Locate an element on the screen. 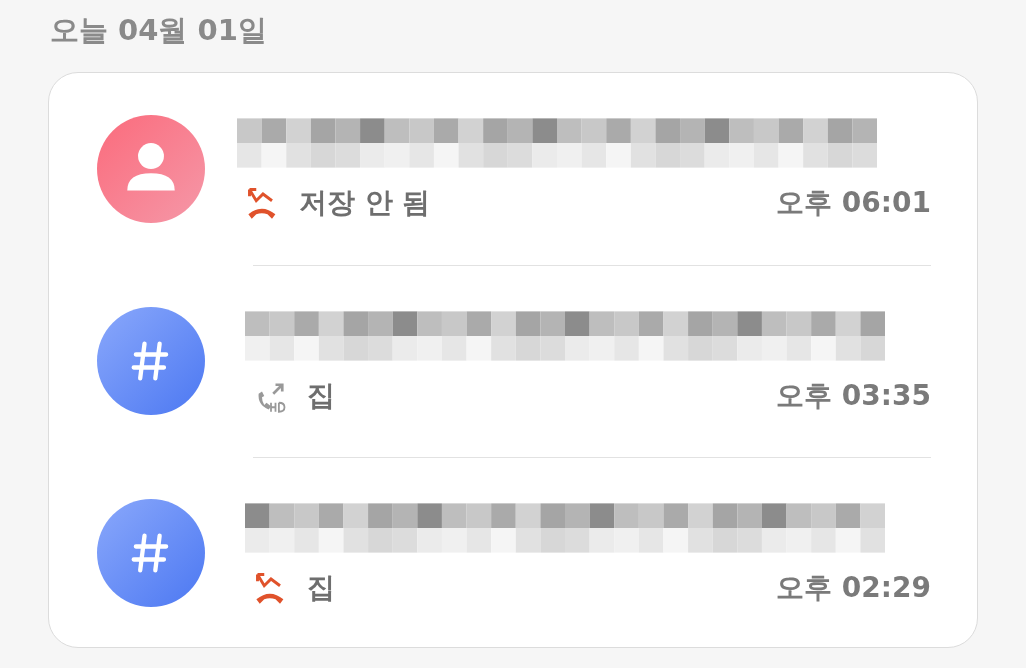 The width and height of the screenshot is (1026, 668). date-header: 오늘 04월 01일 is located at coordinates (158, 30).